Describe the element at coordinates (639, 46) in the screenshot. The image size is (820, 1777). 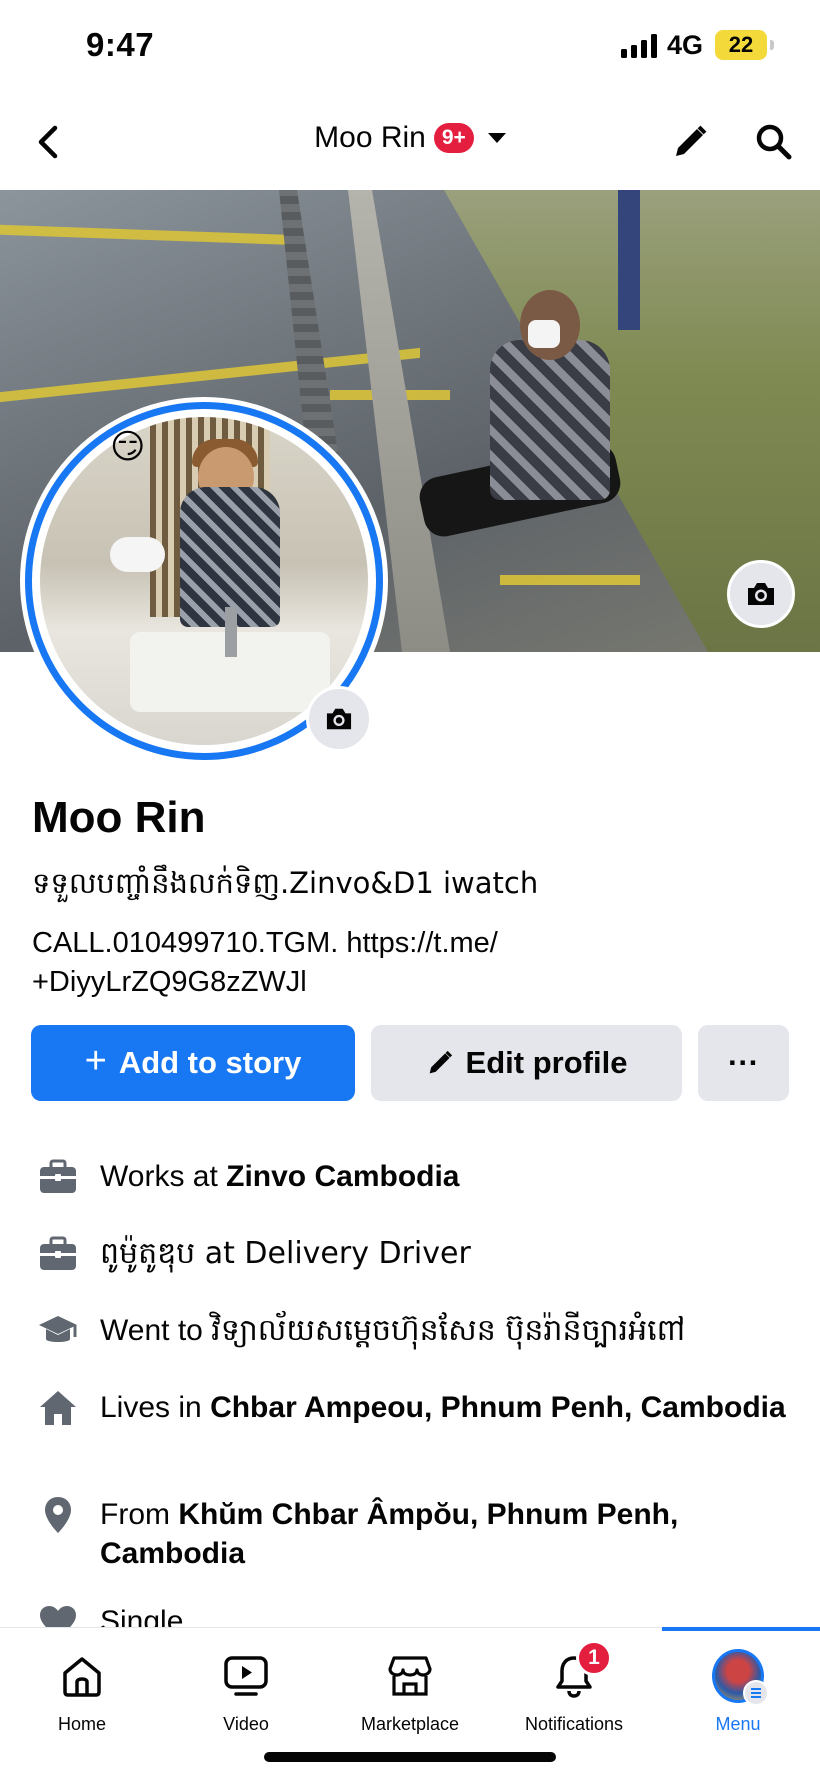
I see `signal-icon` at that location.